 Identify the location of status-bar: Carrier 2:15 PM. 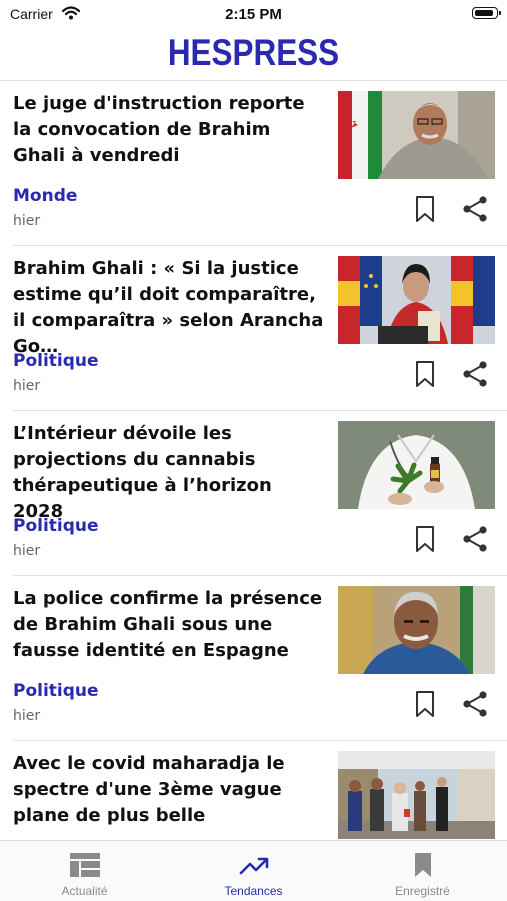
(253, 14).